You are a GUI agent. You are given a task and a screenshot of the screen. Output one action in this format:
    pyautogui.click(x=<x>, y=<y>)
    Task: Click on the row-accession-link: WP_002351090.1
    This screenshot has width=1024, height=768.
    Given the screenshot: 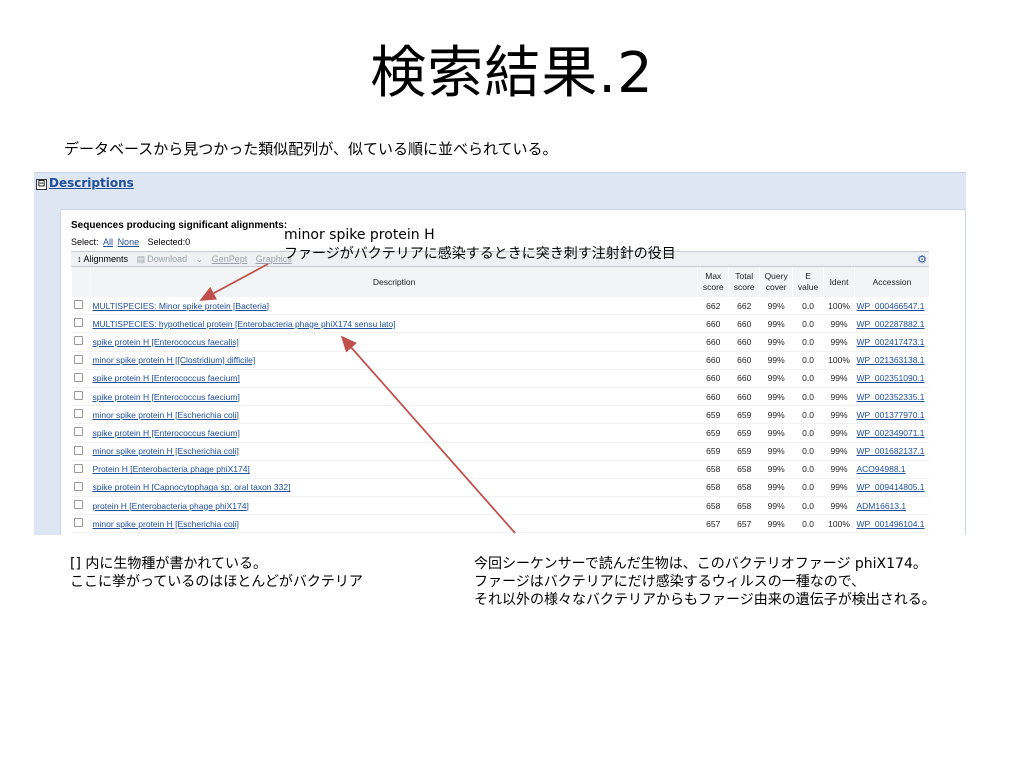 What is the action you would take?
    pyautogui.click(x=890, y=378)
    